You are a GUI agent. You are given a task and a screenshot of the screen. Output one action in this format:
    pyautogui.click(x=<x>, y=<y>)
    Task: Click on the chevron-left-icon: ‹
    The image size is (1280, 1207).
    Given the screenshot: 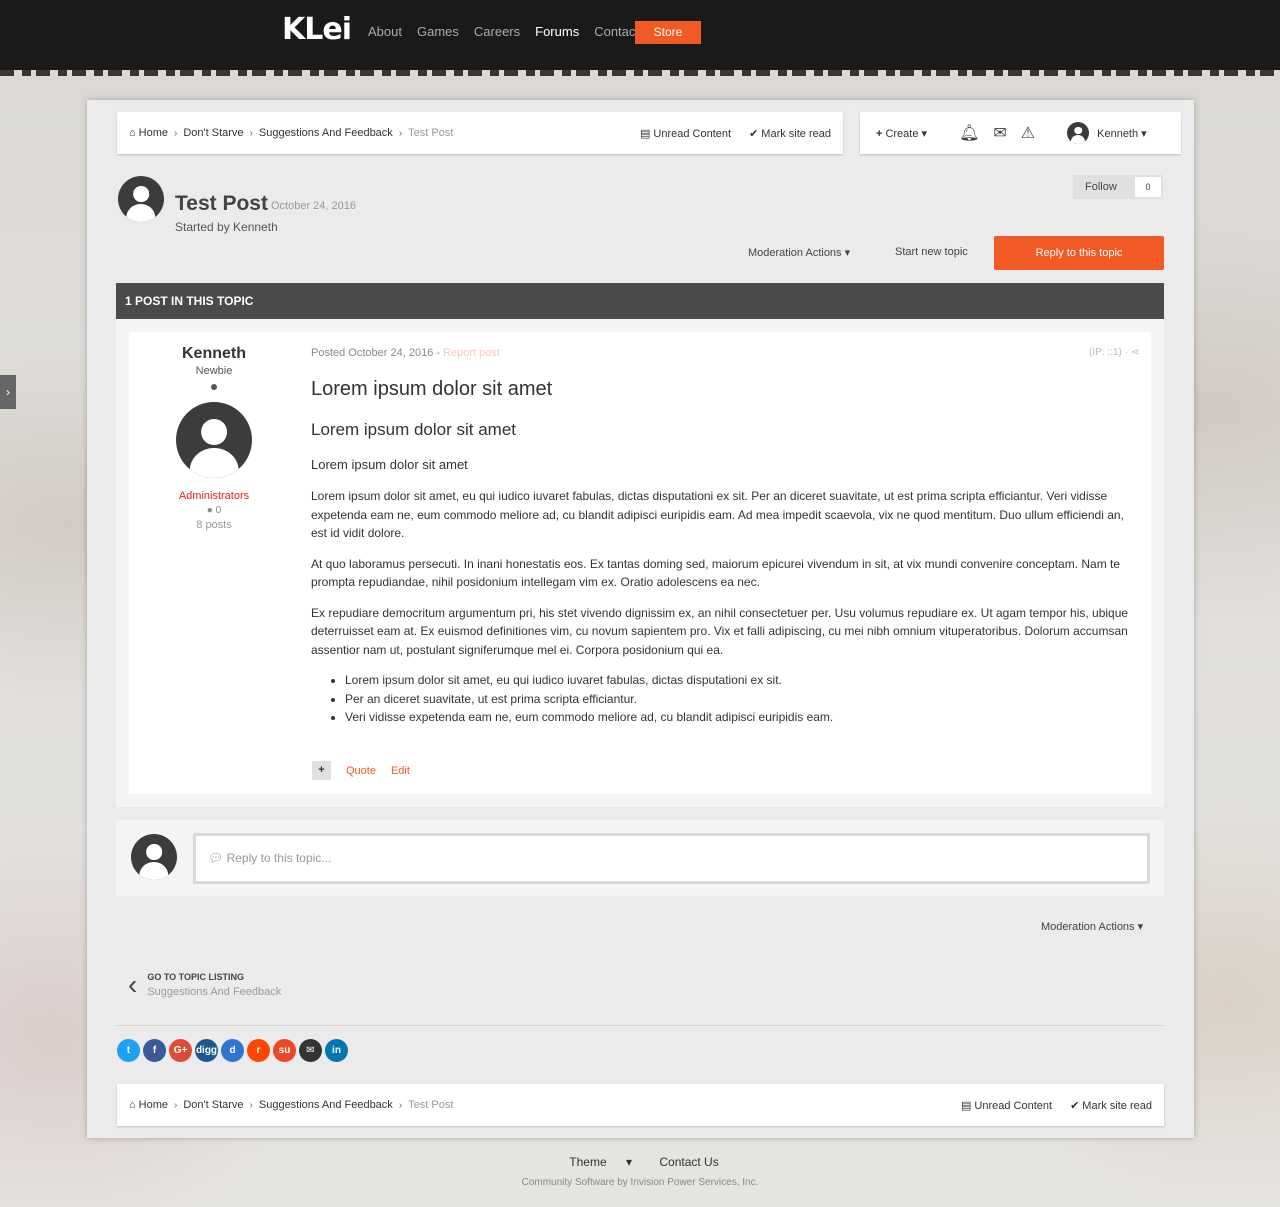 What is the action you would take?
    pyautogui.click(x=133, y=984)
    